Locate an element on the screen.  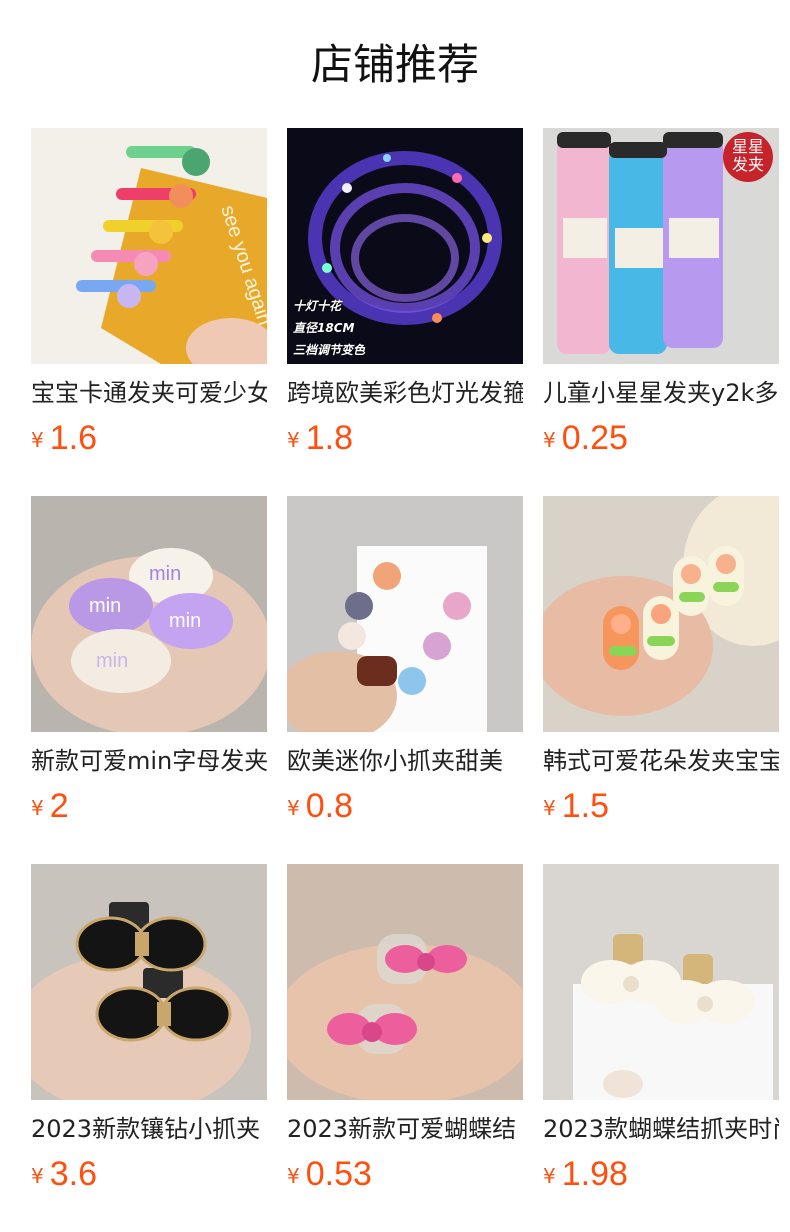
product-price: ¥0.53 is located at coordinates (329, 1174).